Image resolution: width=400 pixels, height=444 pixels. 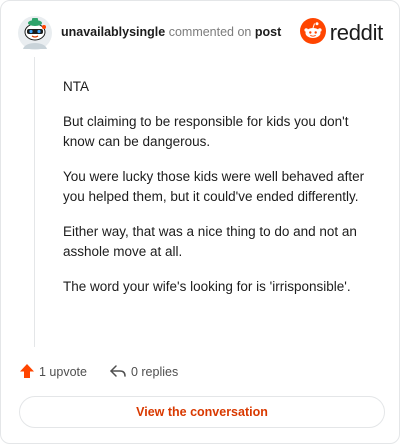 What do you see at coordinates (312, 33) in the screenshot?
I see `reddit-logo-icon` at bounding box center [312, 33].